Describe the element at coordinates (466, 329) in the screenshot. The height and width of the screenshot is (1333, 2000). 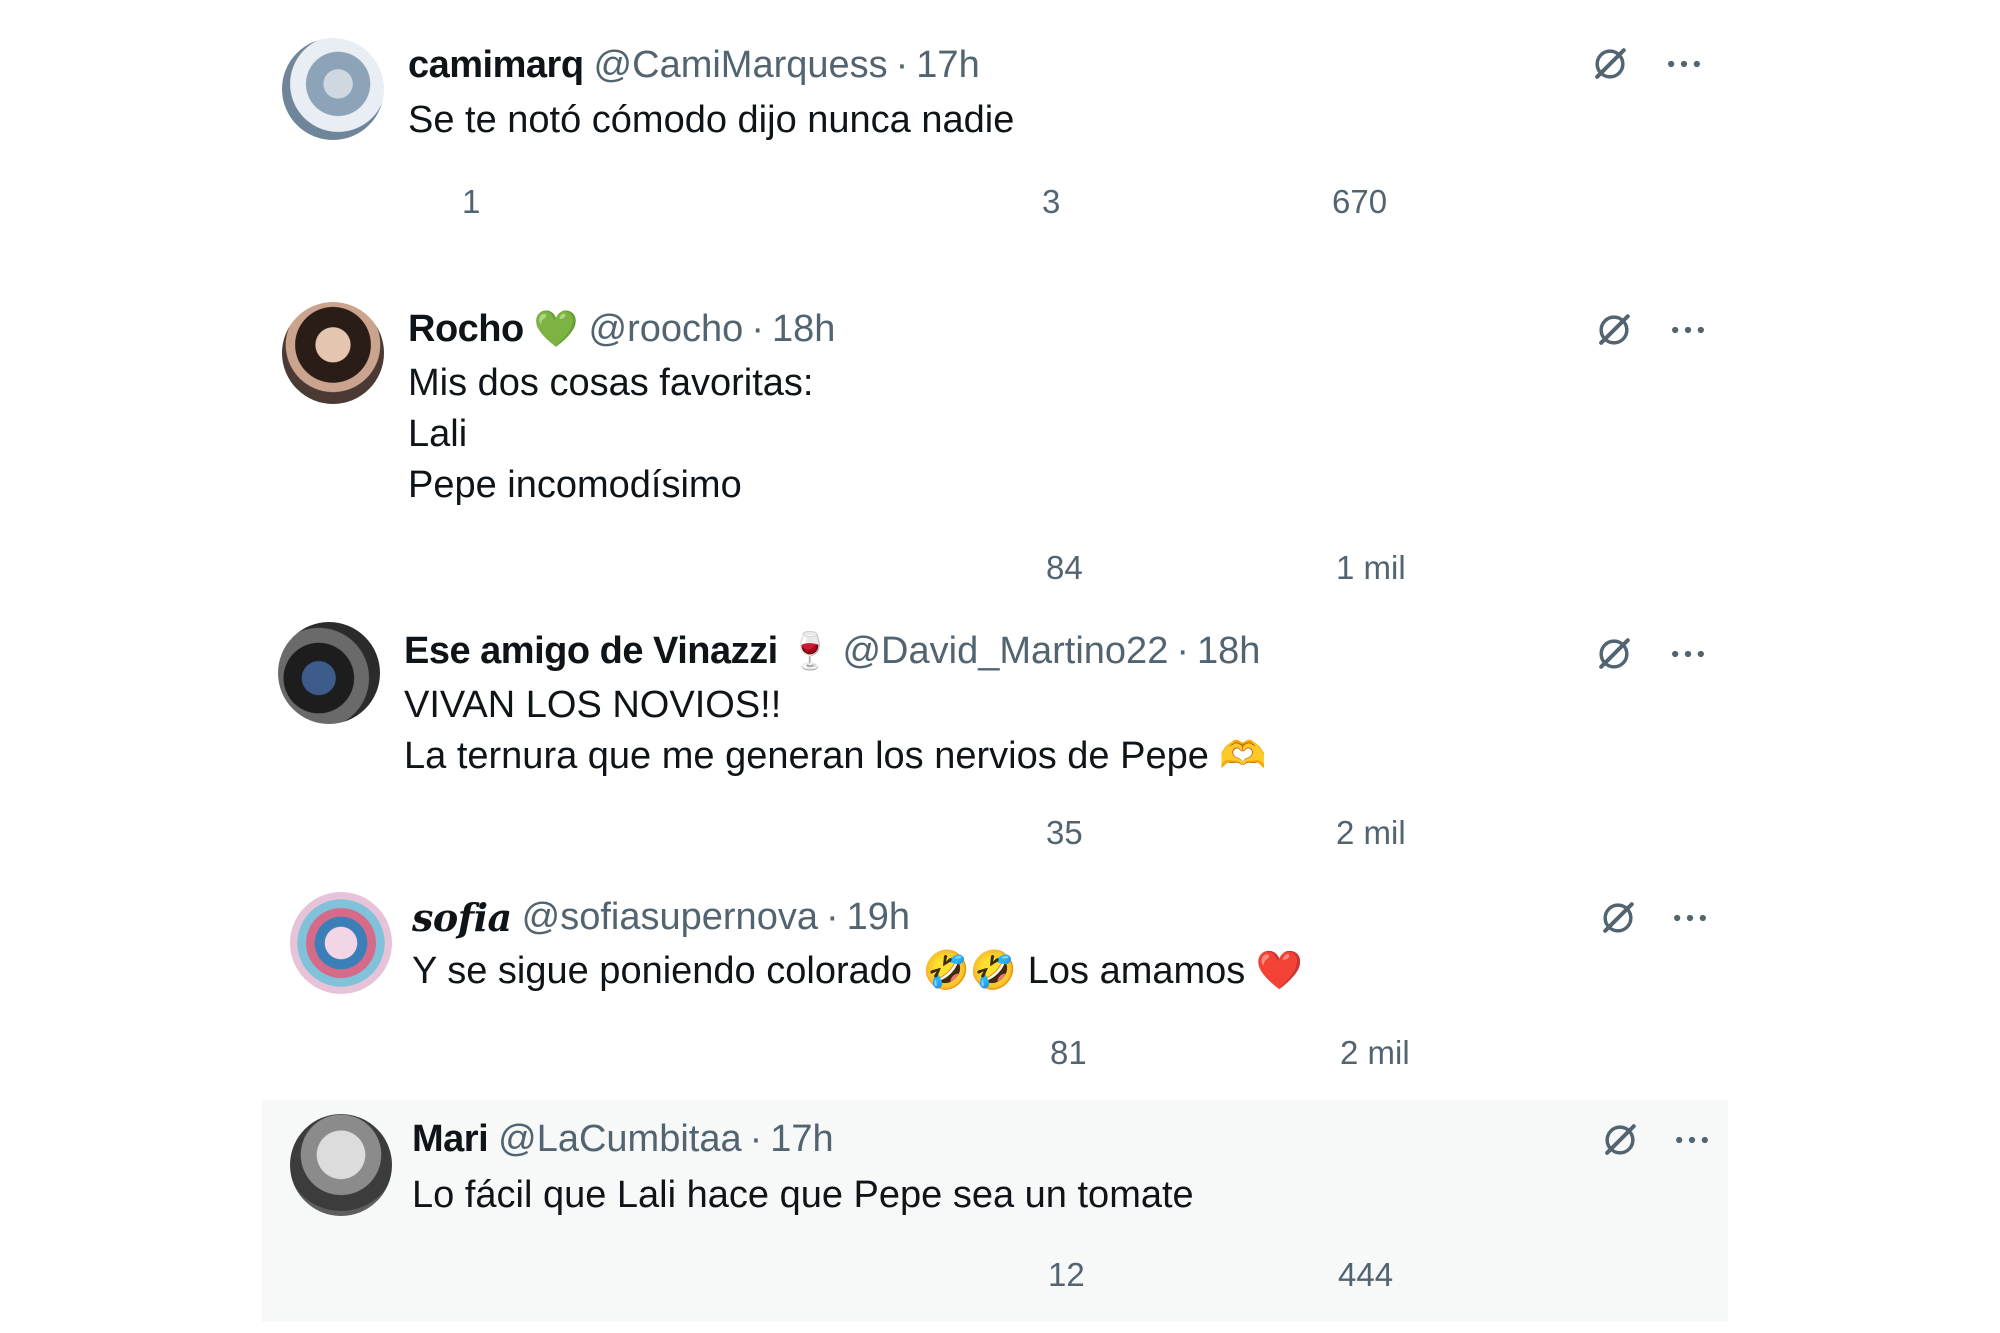
I see `display-name: Rocho` at that location.